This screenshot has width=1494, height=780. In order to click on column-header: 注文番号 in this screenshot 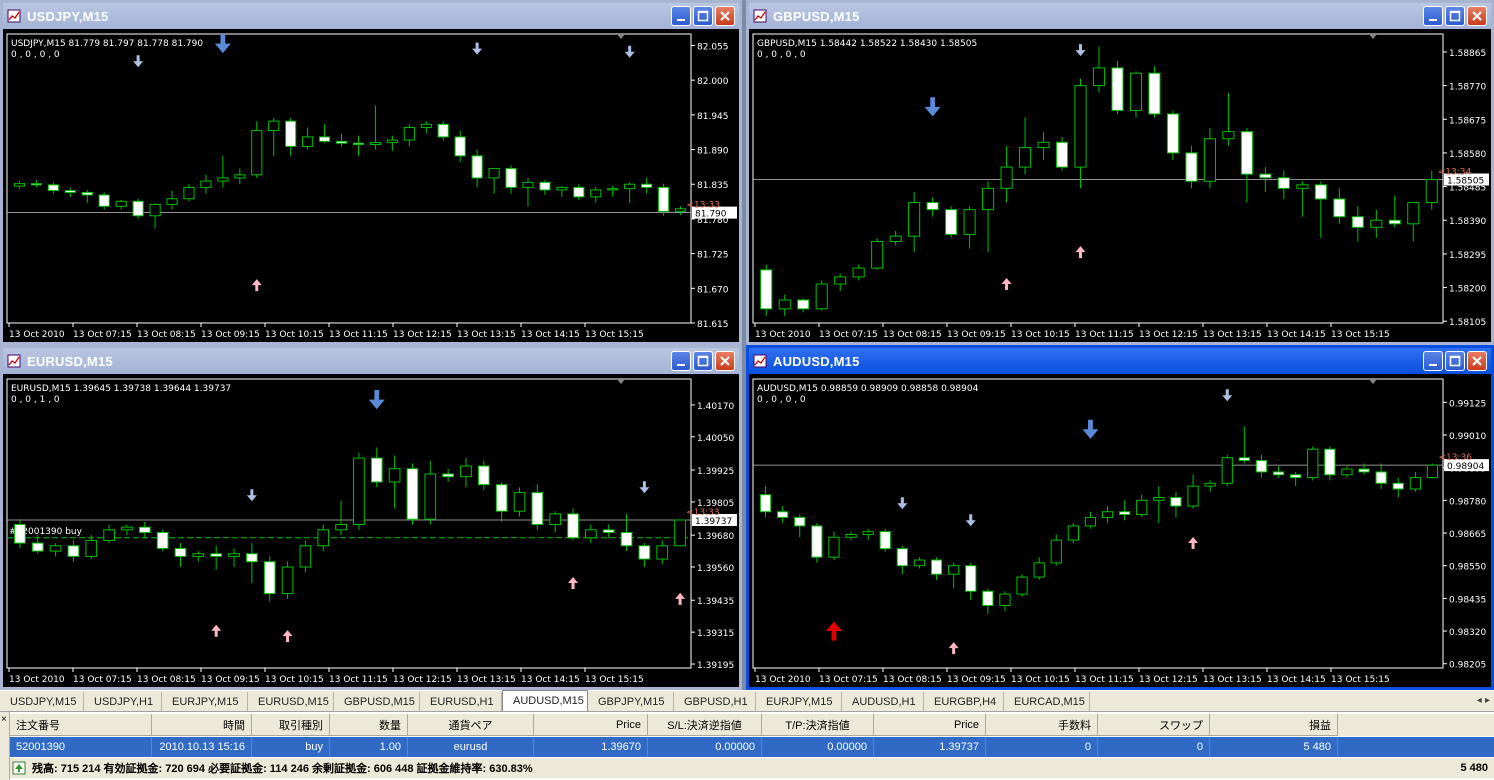, I will do `click(81, 725)`.